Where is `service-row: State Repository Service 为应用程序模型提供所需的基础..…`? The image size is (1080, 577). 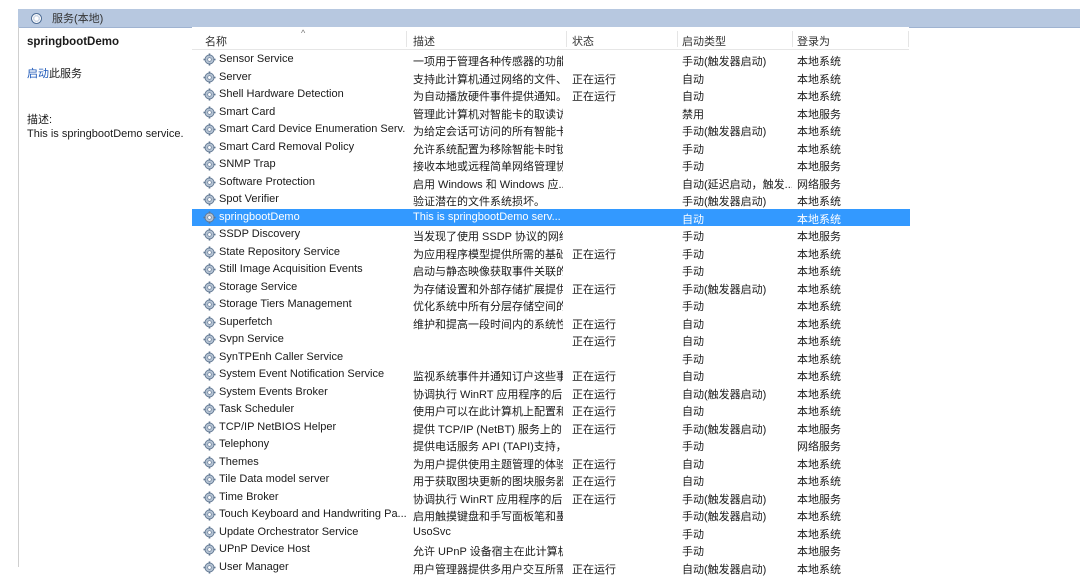 service-row: State Repository Service 为应用程序模型提供所需的基础..… is located at coordinates (551, 253).